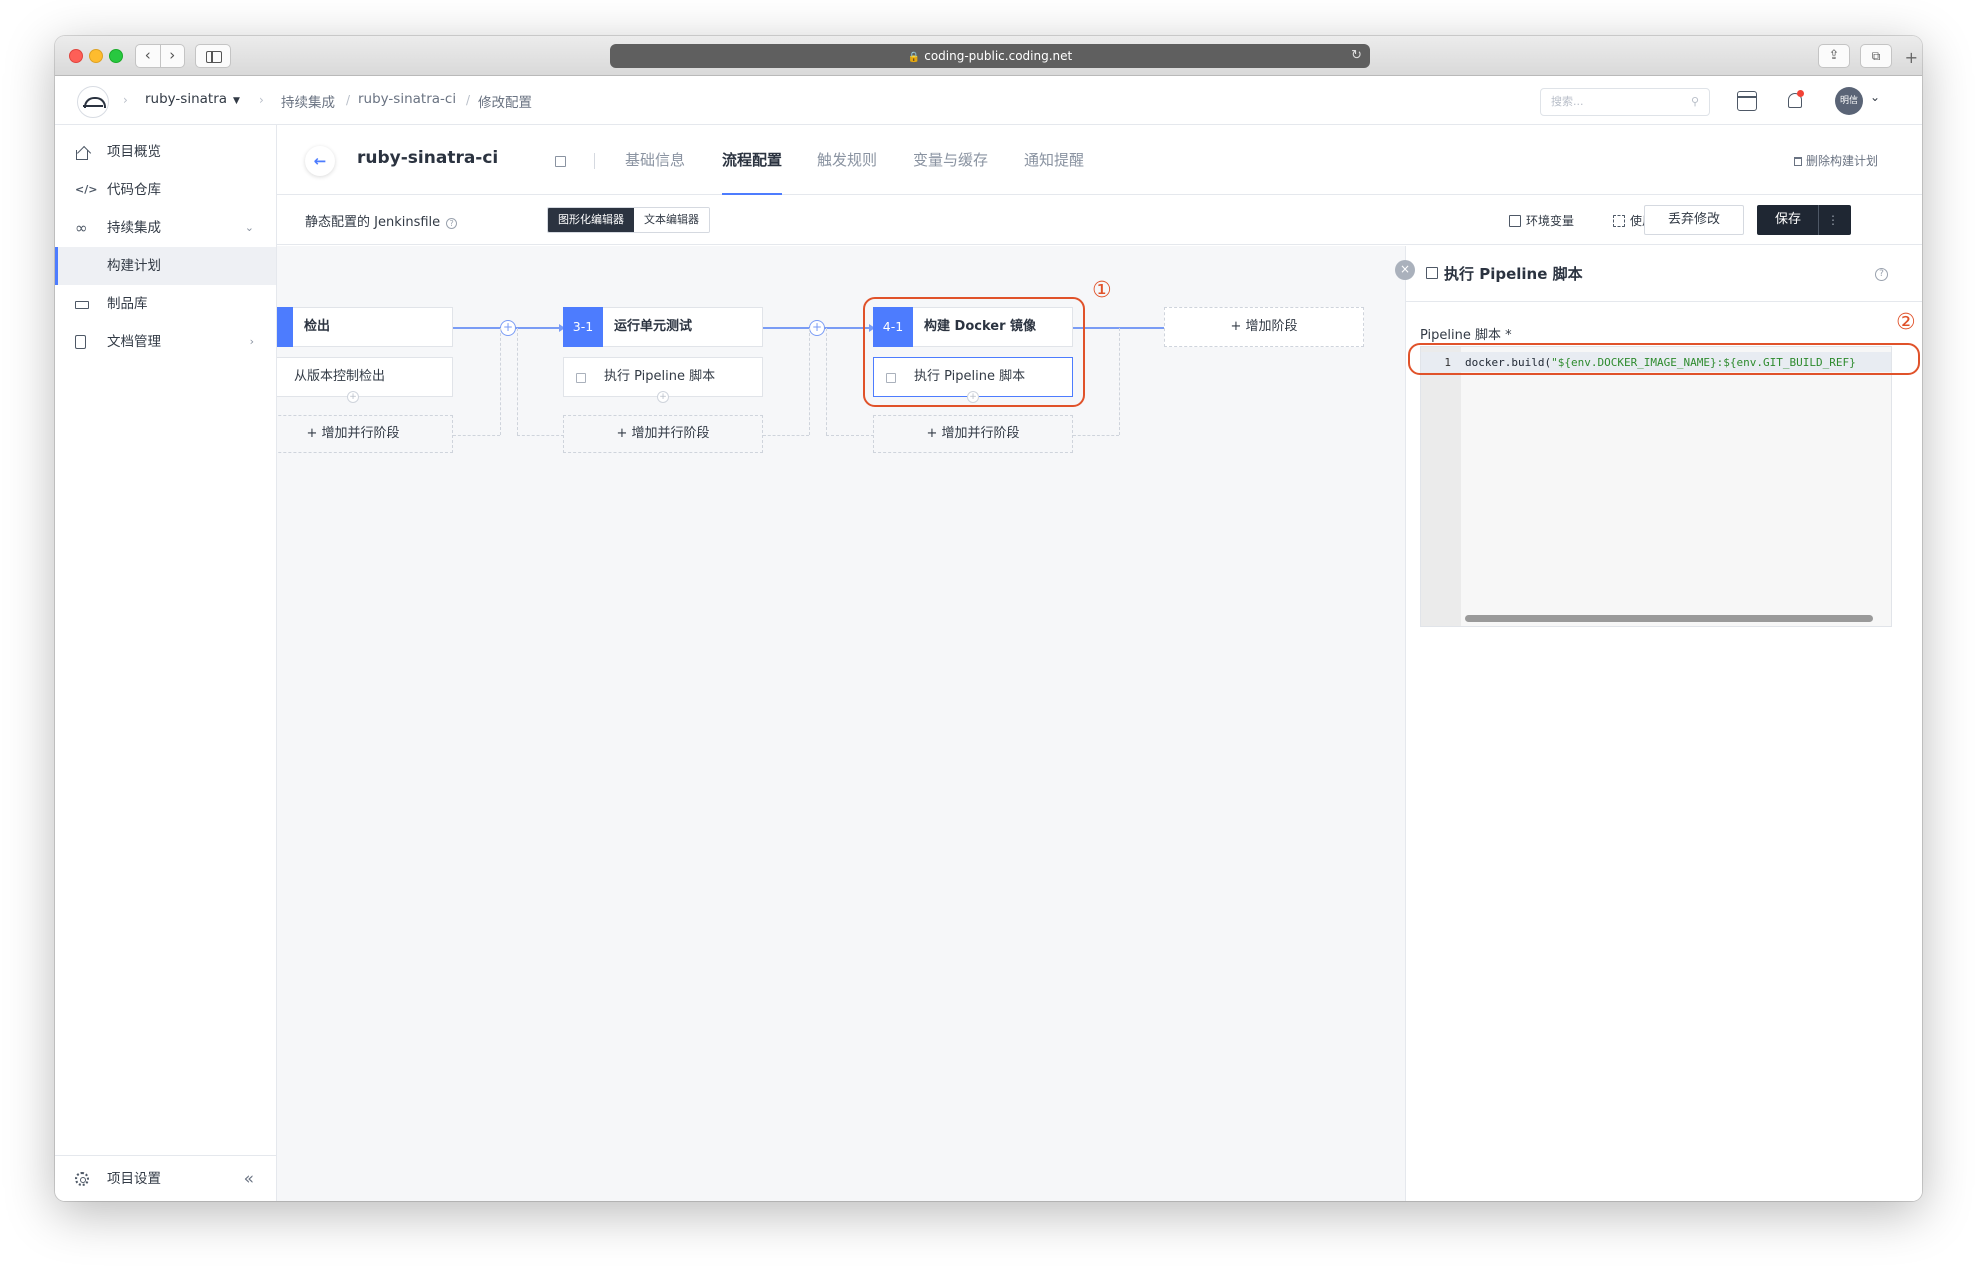 This screenshot has height=1276, width=1977. Describe the element at coordinates (1054, 172) in the screenshot. I see `tab-notifications: 通知提醒` at that location.